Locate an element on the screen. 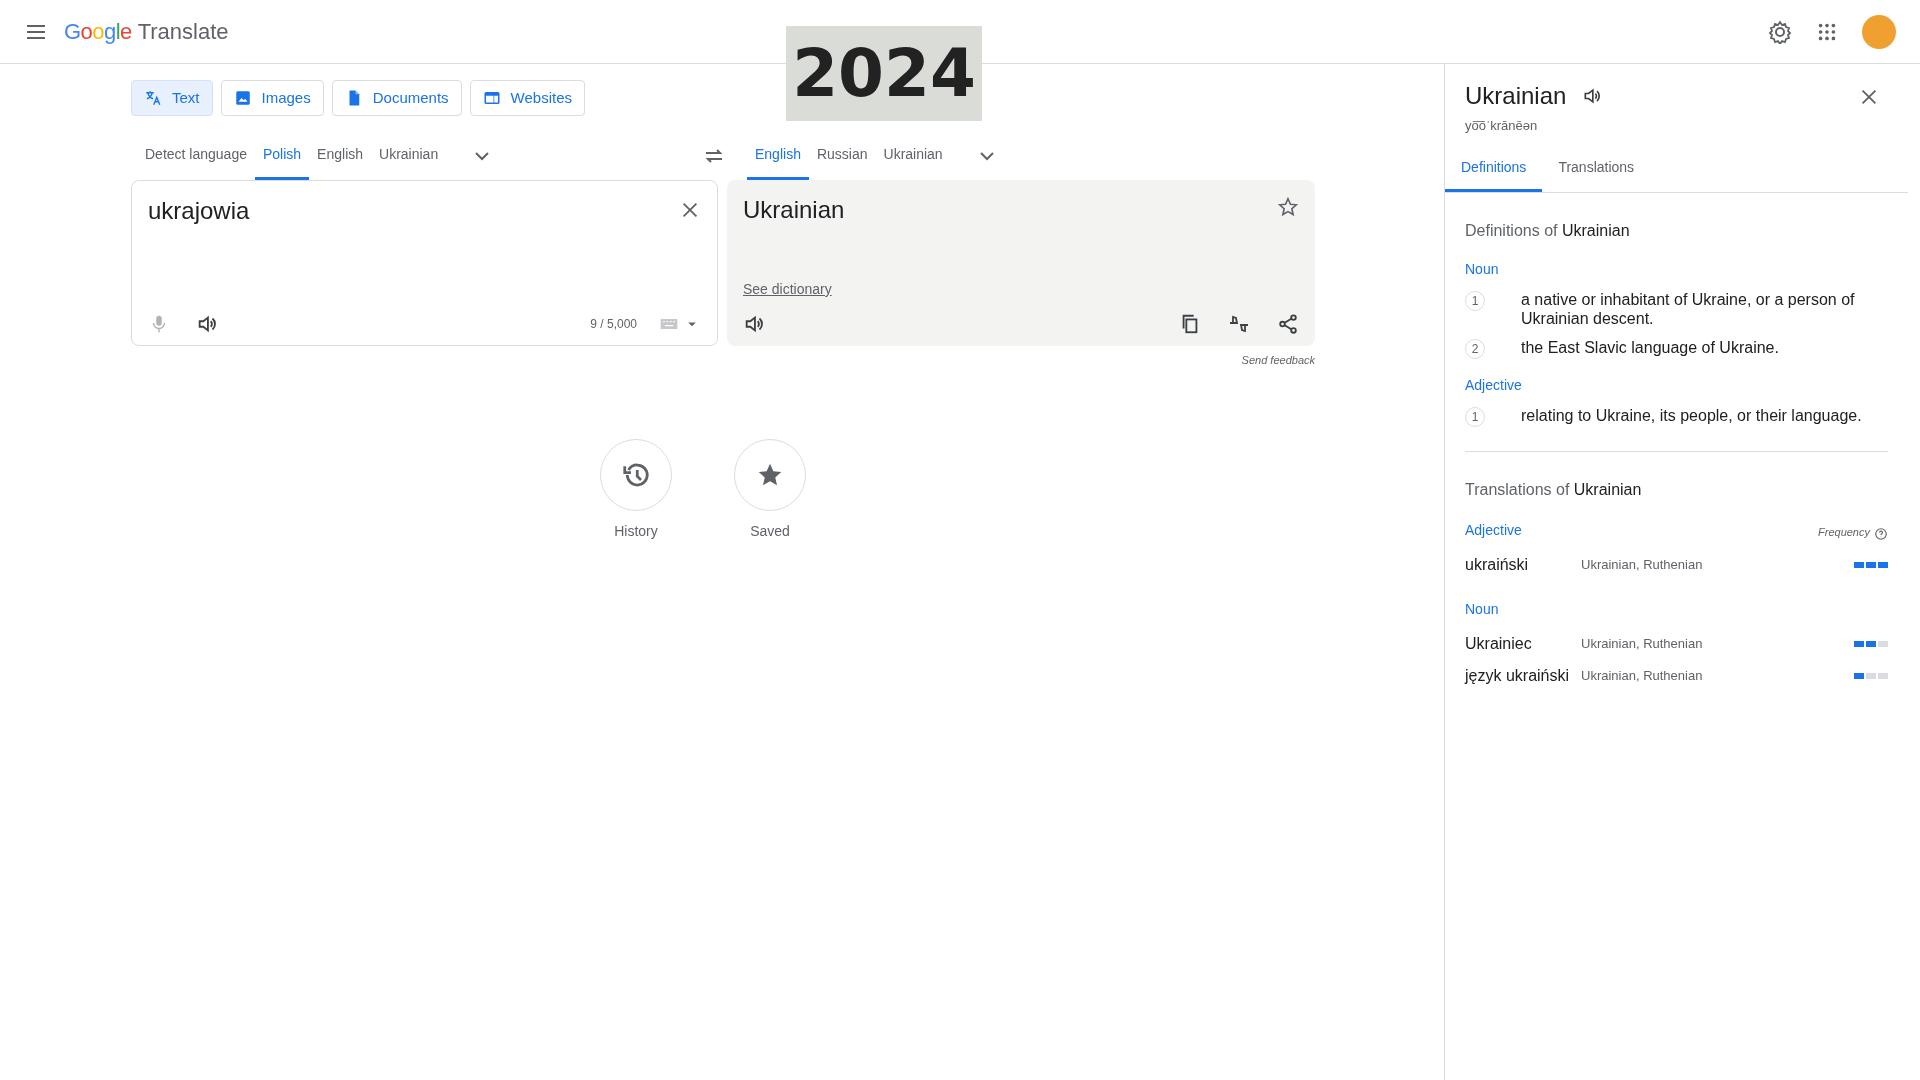 The height and width of the screenshot is (1080, 1920). panel-tab: Translations is located at coordinates (1596, 168).